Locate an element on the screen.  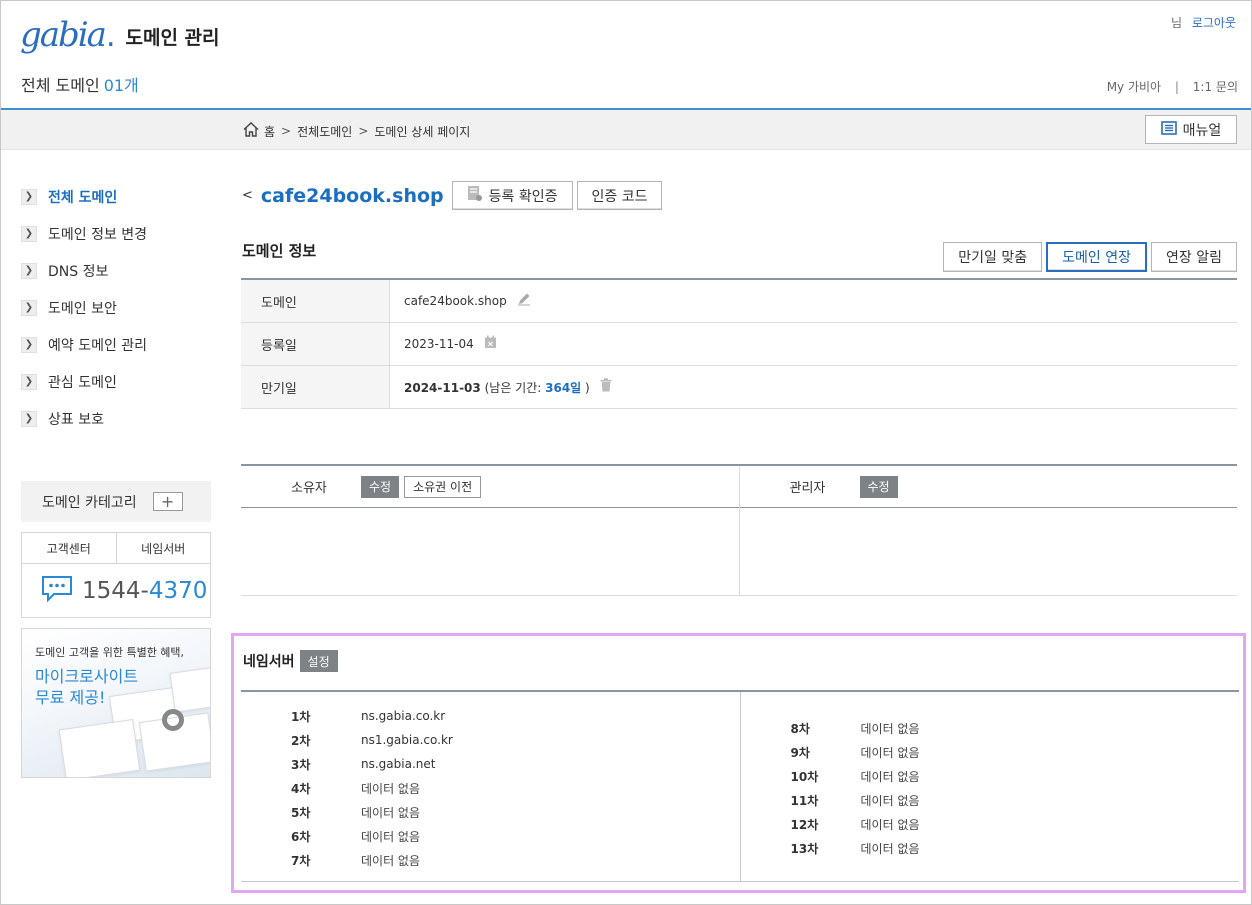
remaining-days: 364일 is located at coordinates (563, 387).